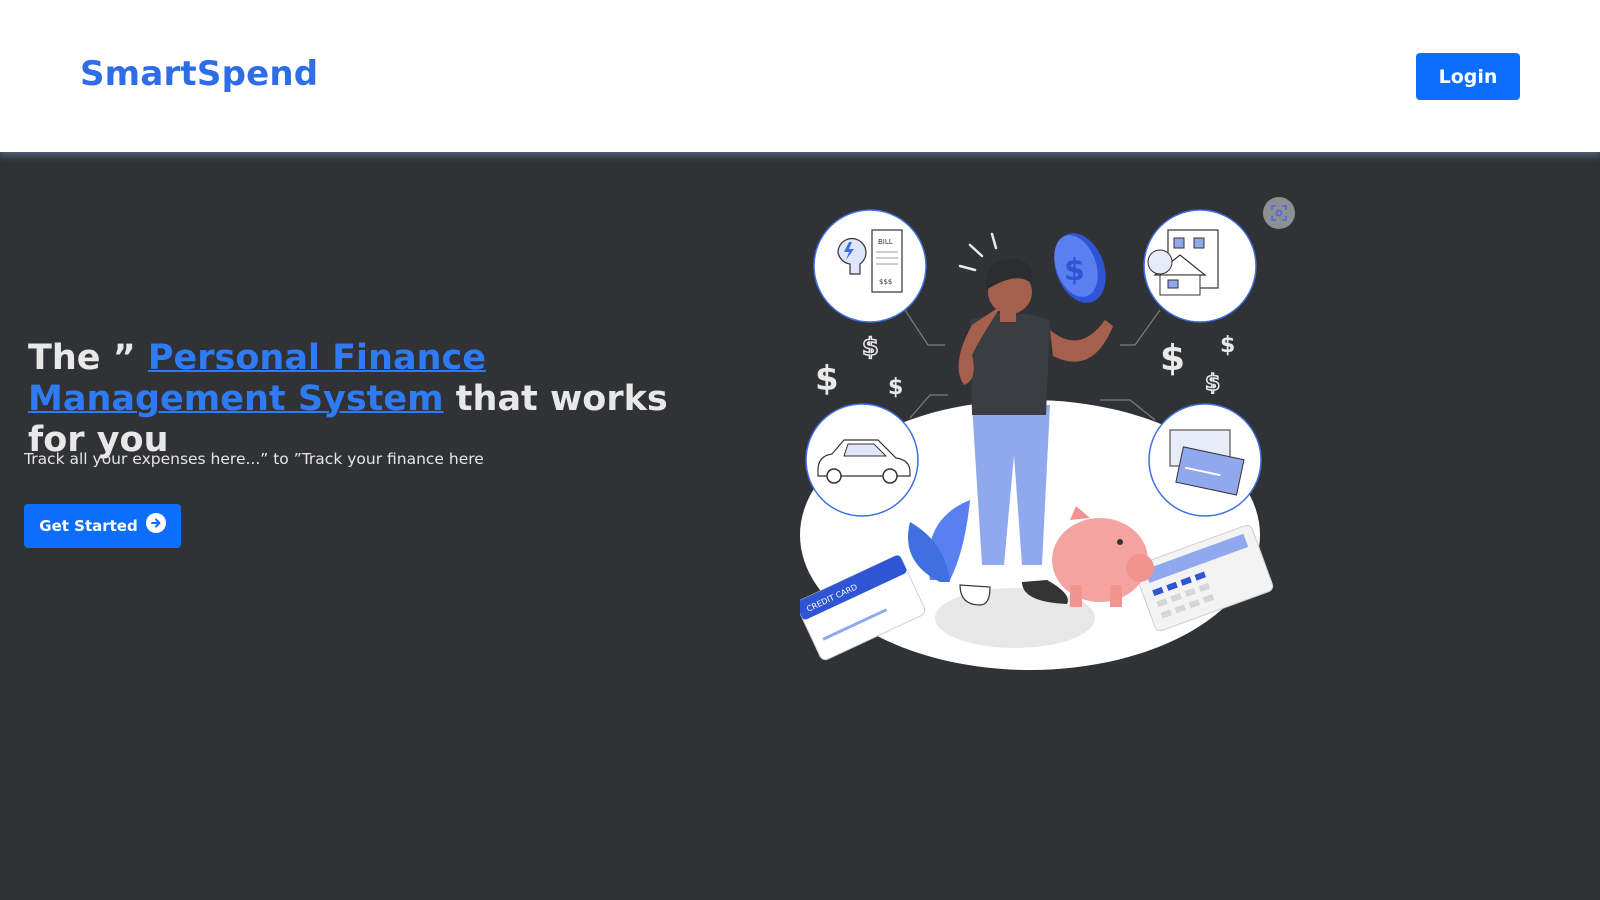 The width and height of the screenshot is (1600, 900). What do you see at coordinates (1279, 213) in the screenshot?
I see `scan-icon` at bounding box center [1279, 213].